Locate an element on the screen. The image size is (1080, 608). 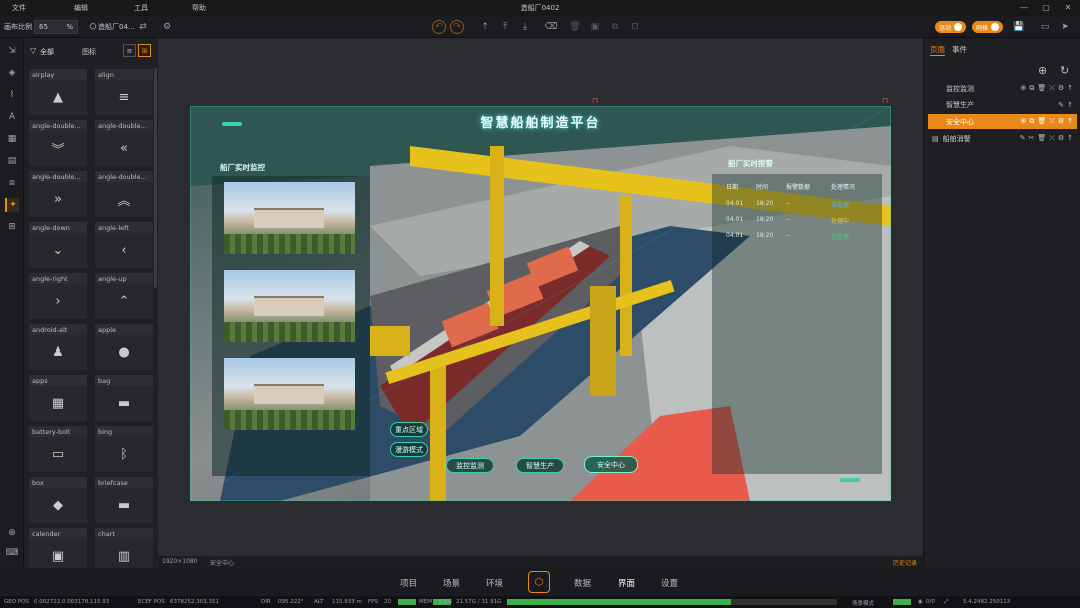
scrollbar is located at coordinates (155, 178).